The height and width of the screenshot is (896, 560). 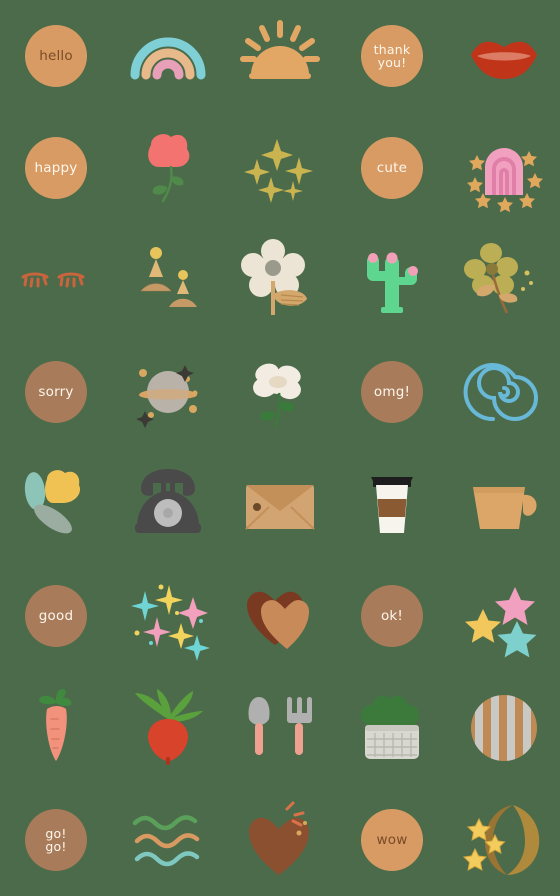 What do you see at coordinates (278, 171) in the screenshot?
I see `gold-sparkles-icon` at bounding box center [278, 171].